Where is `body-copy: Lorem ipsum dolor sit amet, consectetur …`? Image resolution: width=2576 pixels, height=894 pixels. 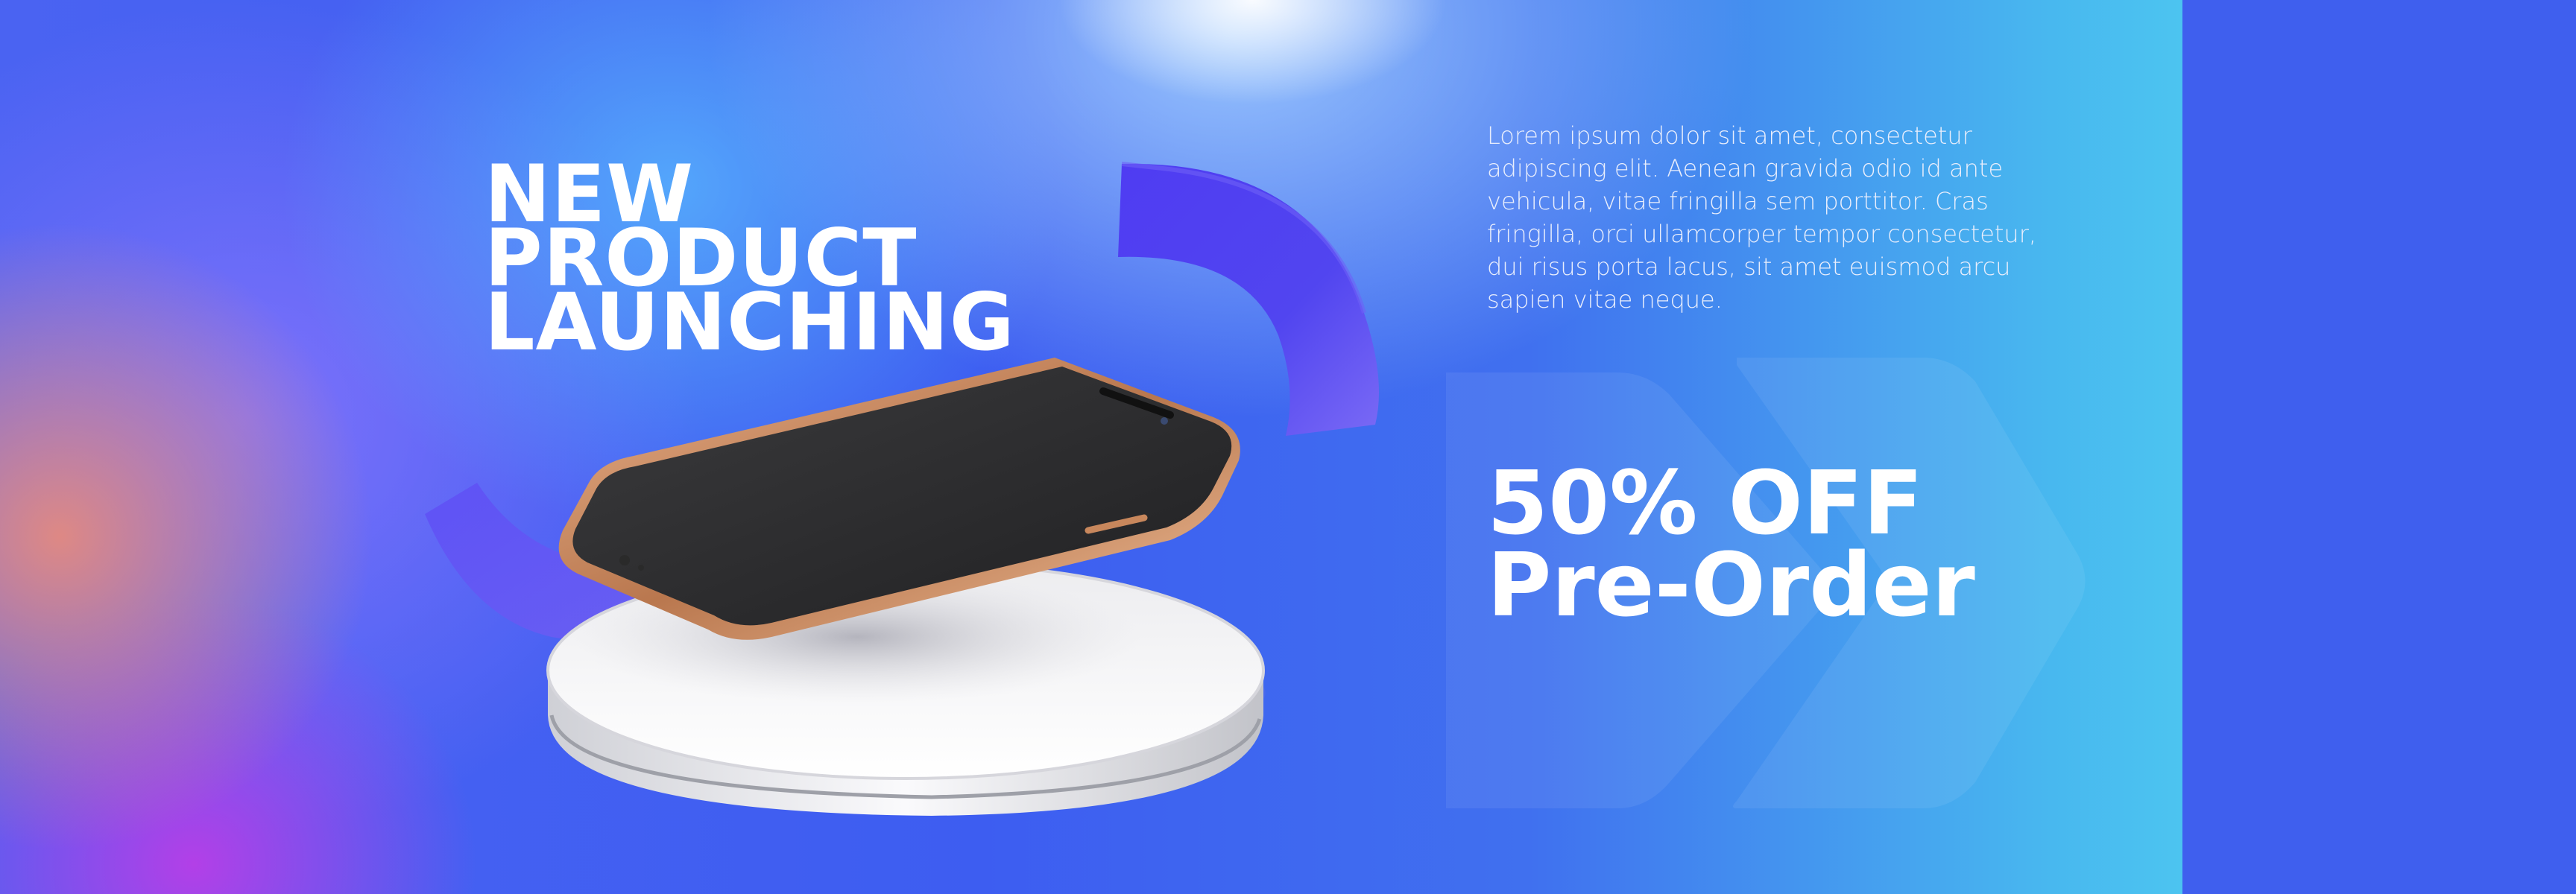
body-copy: Lorem ipsum dolor sit amet, consectetur … is located at coordinates (1762, 218).